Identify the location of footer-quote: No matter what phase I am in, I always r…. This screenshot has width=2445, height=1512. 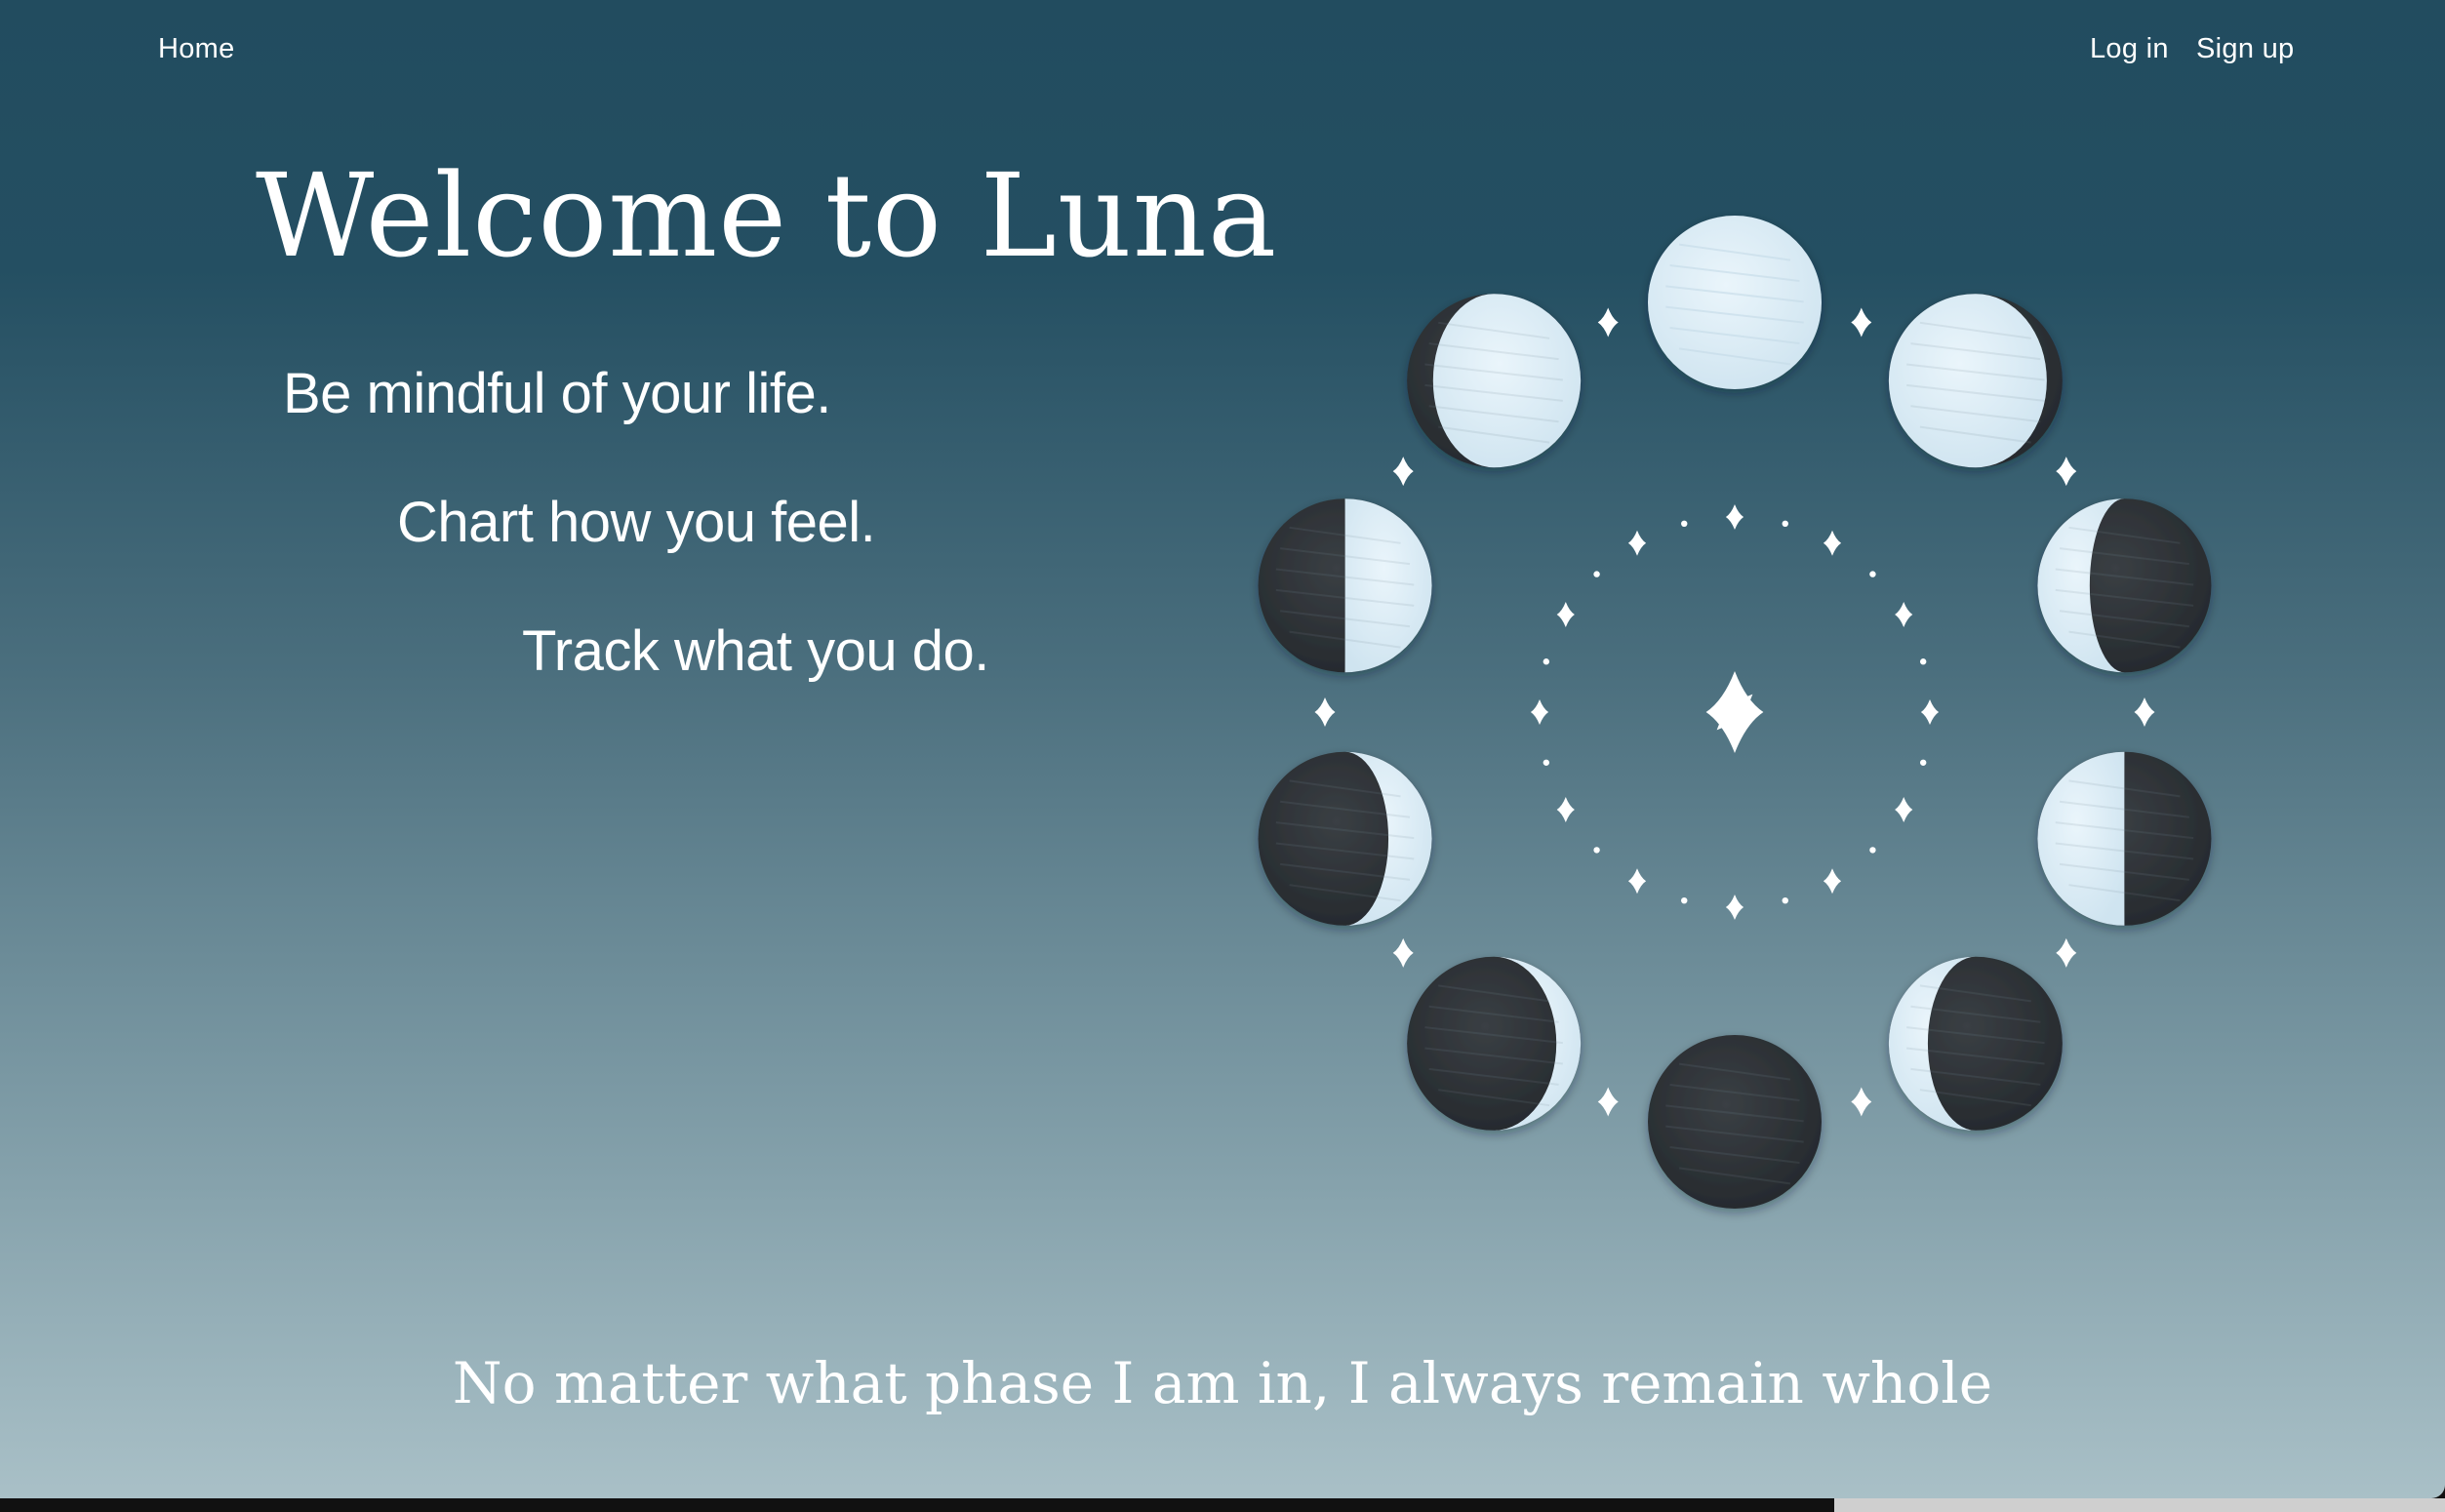
(1222, 1383).